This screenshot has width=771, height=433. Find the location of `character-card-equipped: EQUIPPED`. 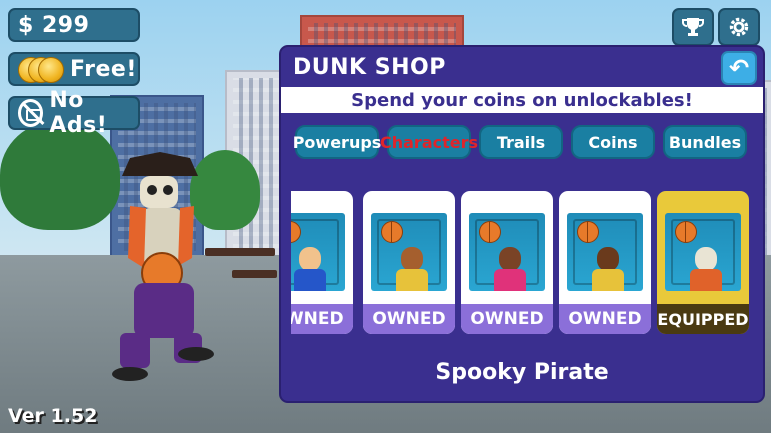

character-card-equipped: EQUIPPED is located at coordinates (703, 262).